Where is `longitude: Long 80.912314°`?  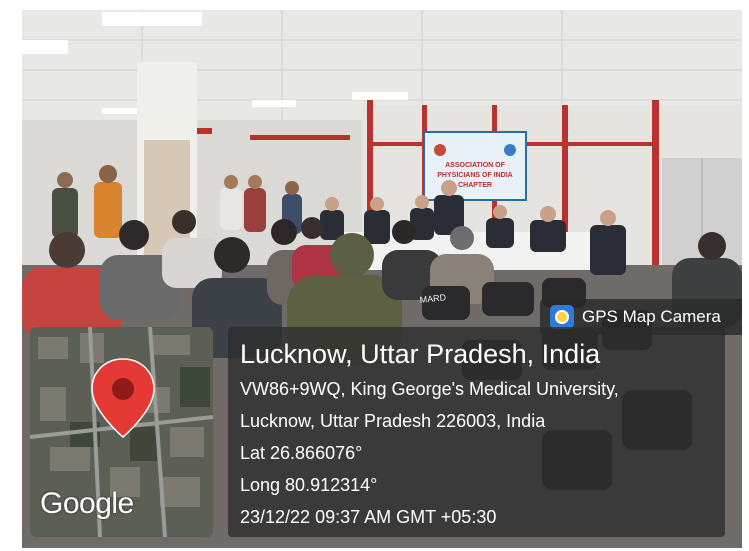 longitude: Long 80.912314° is located at coordinates (309, 485).